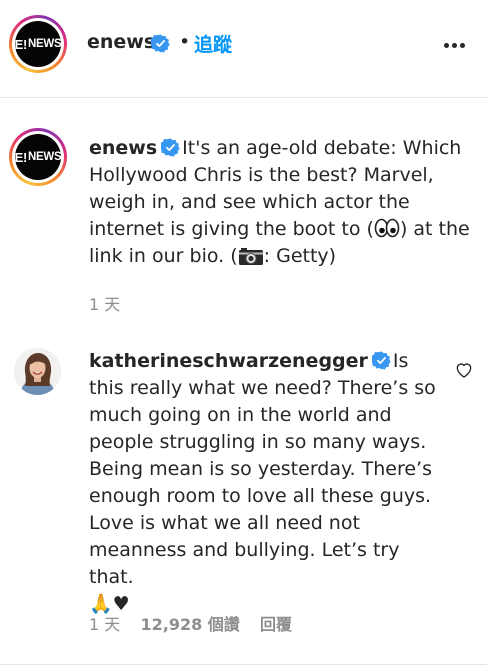  What do you see at coordinates (243, 49) in the screenshot?
I see `post-header: E! NEWS enews • 追蹤` at bounding box center [243, 49].